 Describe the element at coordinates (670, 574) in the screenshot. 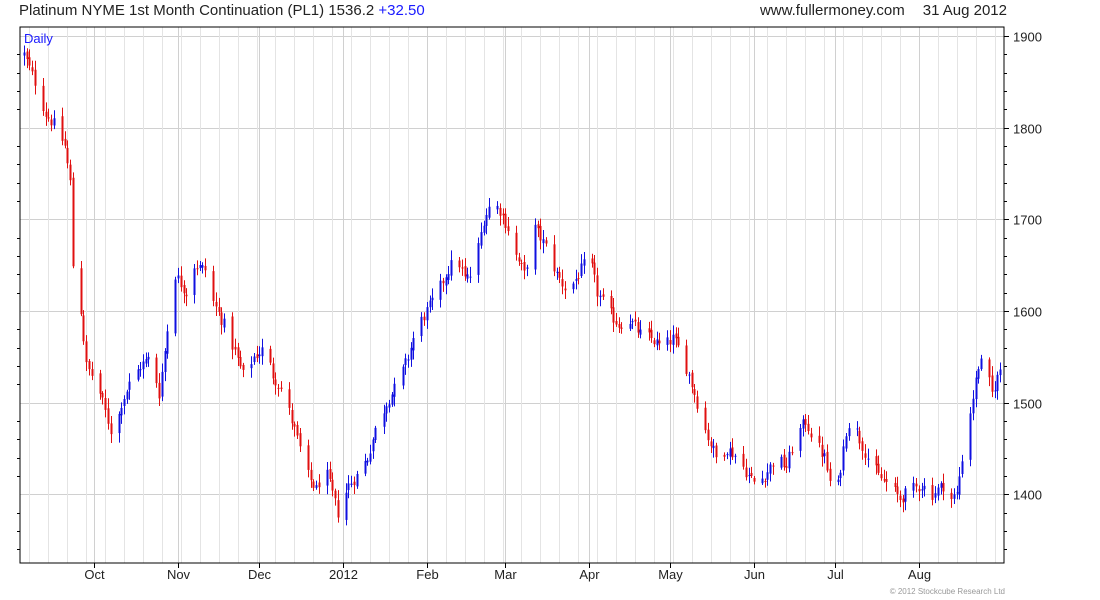

I see `x-tick-label: May` at that location.